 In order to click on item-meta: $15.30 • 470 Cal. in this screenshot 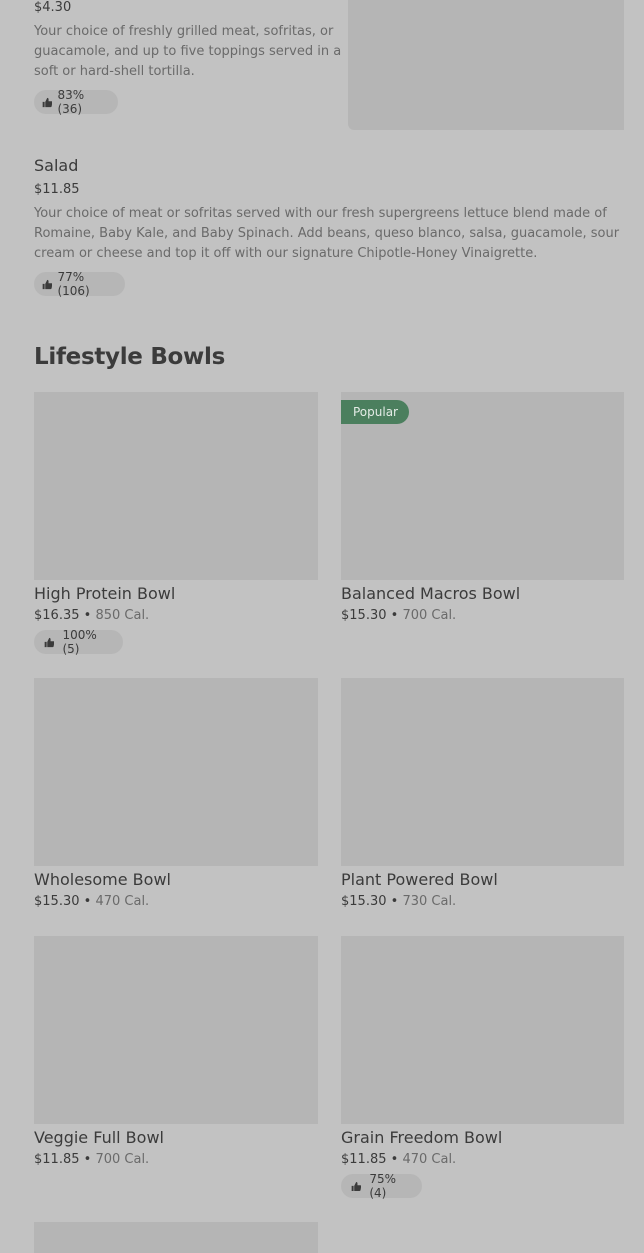, I will do `click(92, 901)`.